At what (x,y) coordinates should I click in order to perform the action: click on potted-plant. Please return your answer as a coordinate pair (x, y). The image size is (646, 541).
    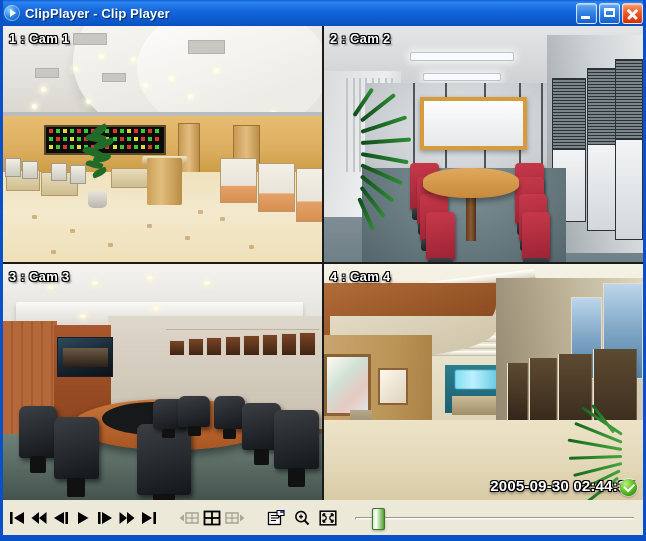
    Looking at the image, I should click on (100, 161).